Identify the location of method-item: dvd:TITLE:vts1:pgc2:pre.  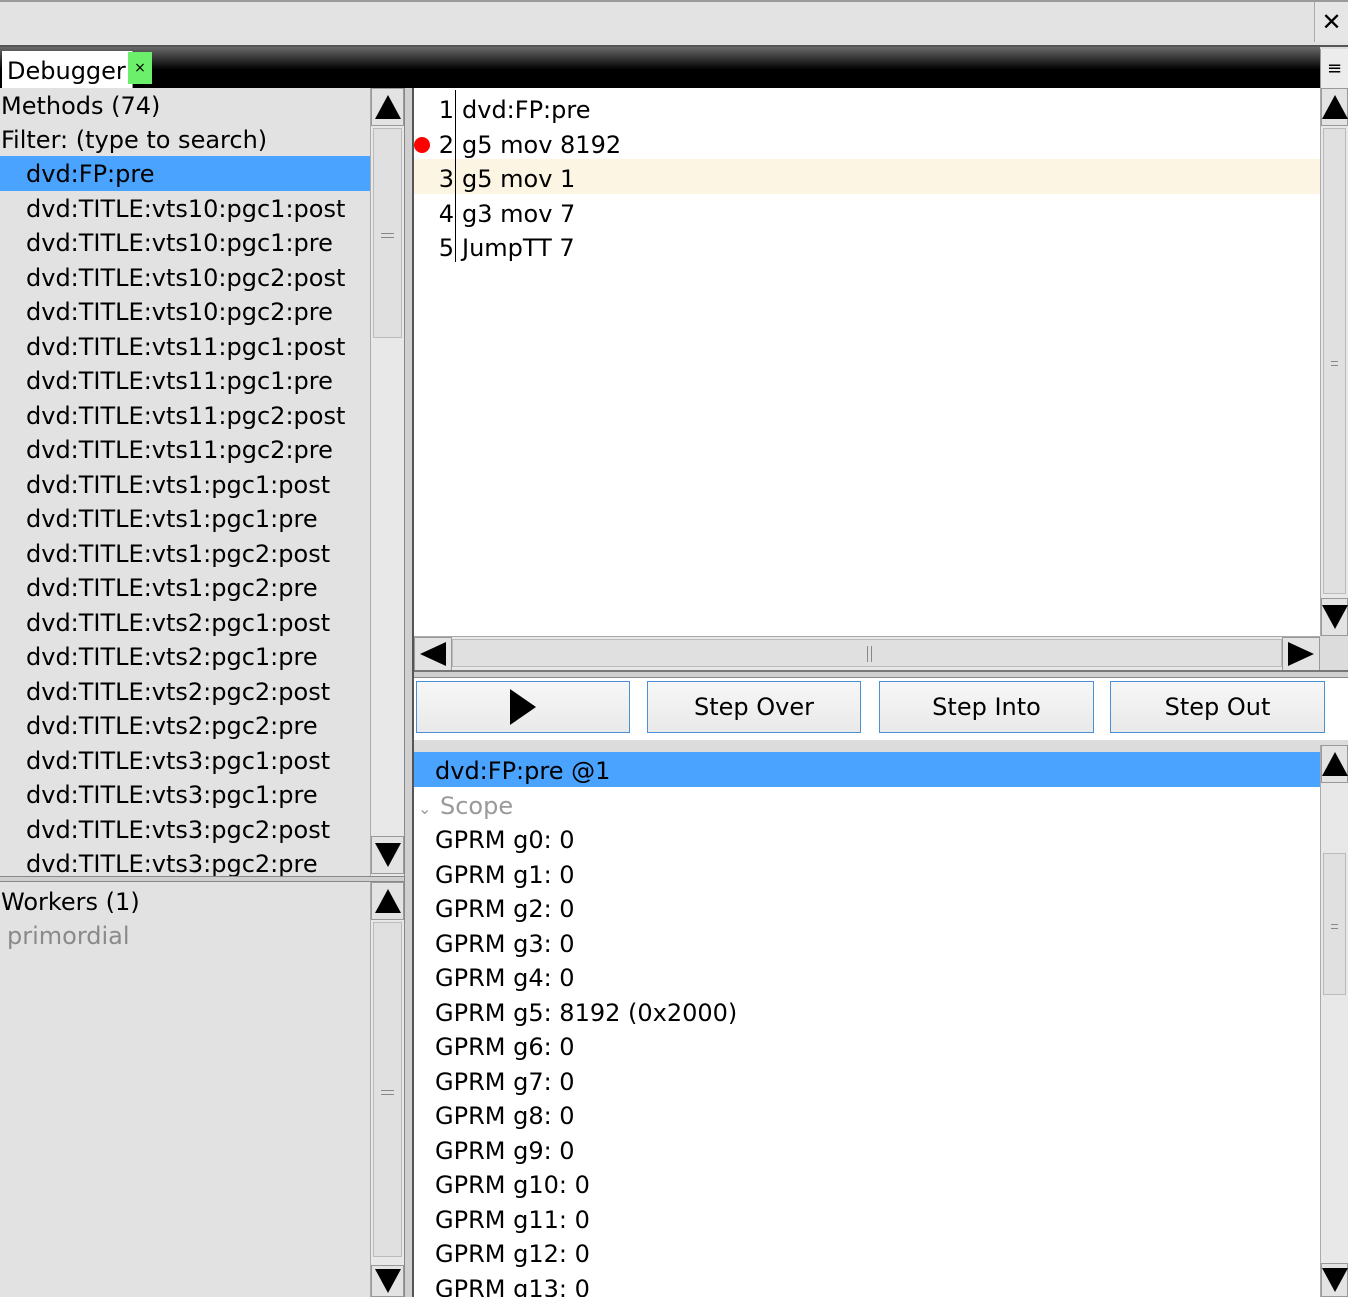
(185, 587).